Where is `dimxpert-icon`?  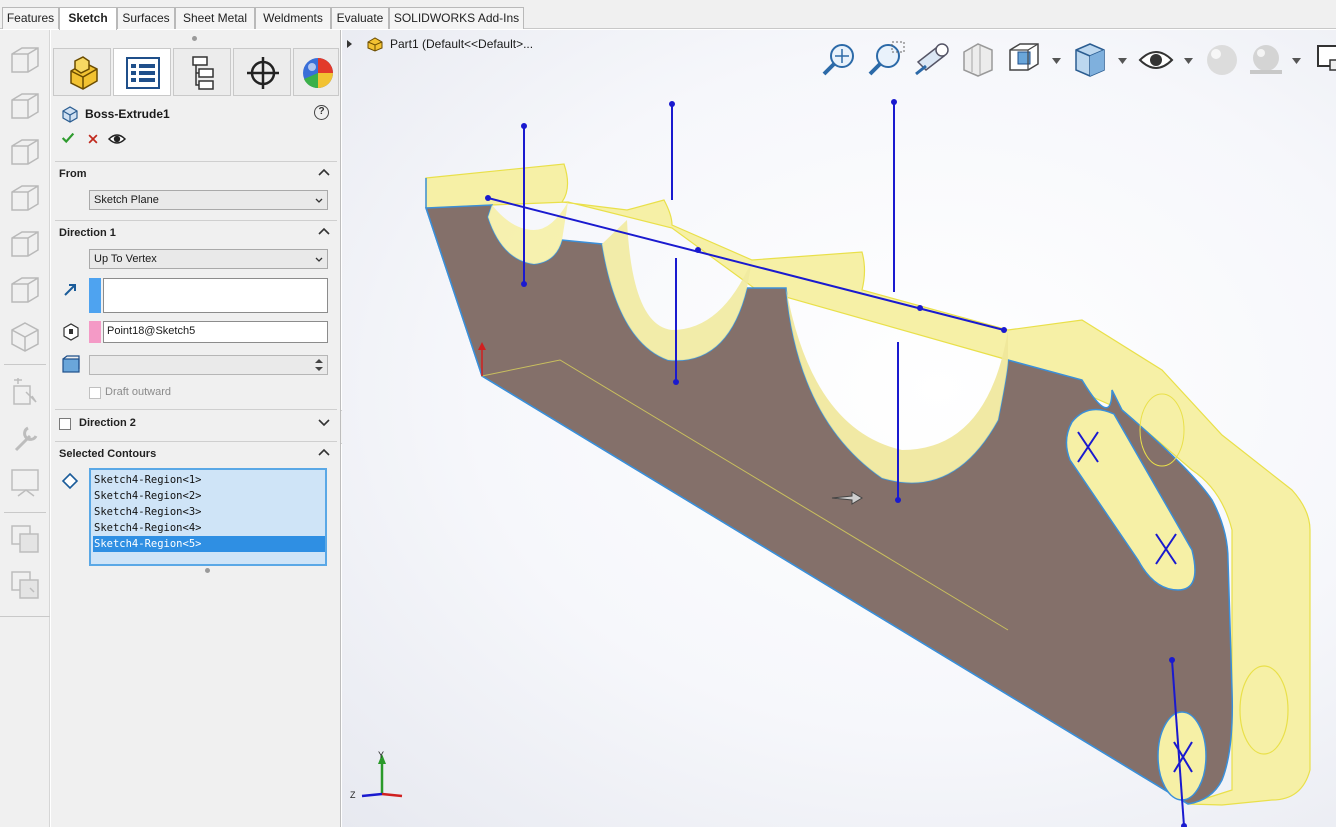
dimxpert-icon is located at coordinates (263, 73).